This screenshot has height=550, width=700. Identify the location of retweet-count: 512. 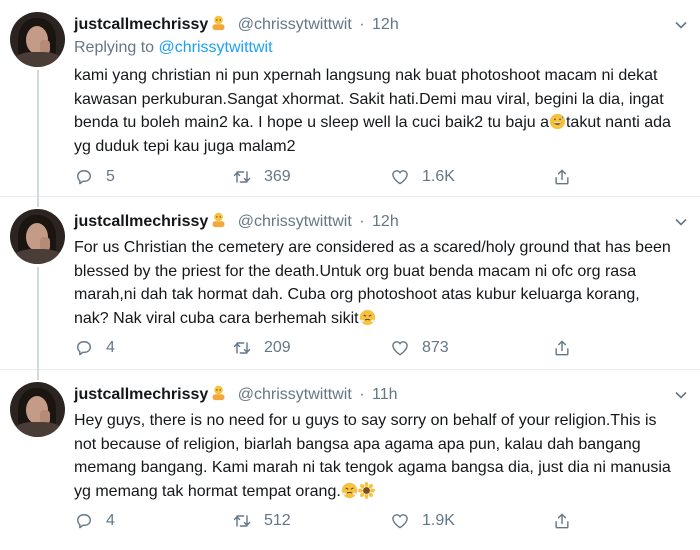
(277, 520).